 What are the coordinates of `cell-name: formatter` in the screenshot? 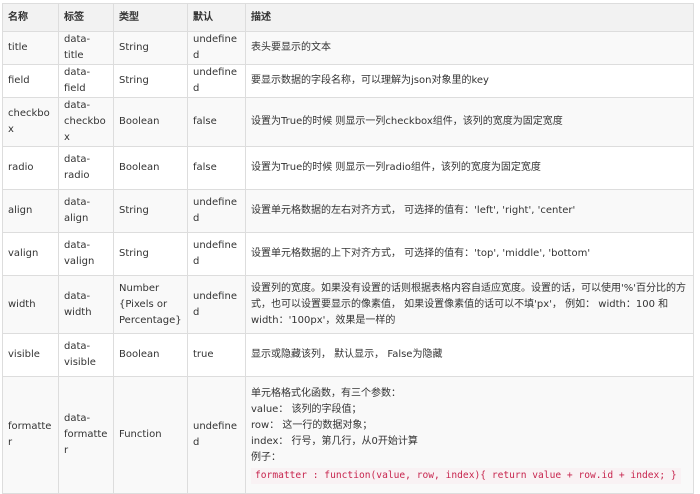 It's located at (30, 435).